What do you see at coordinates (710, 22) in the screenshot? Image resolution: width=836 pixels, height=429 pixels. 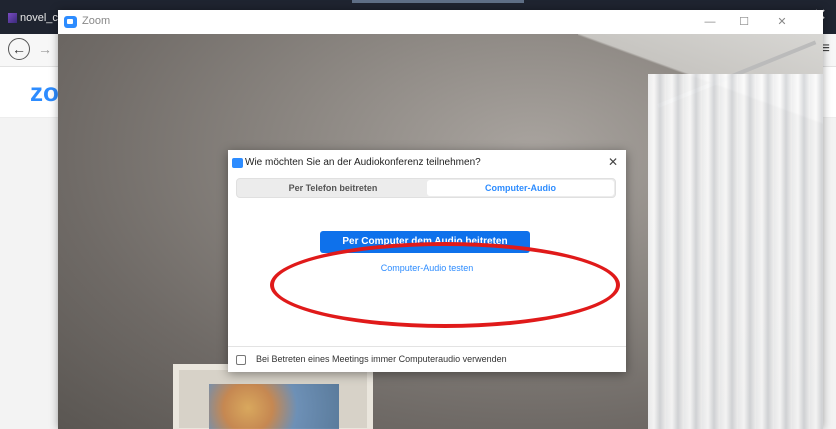 I see `minimize-icon: —` at bounding box center [710, 22].